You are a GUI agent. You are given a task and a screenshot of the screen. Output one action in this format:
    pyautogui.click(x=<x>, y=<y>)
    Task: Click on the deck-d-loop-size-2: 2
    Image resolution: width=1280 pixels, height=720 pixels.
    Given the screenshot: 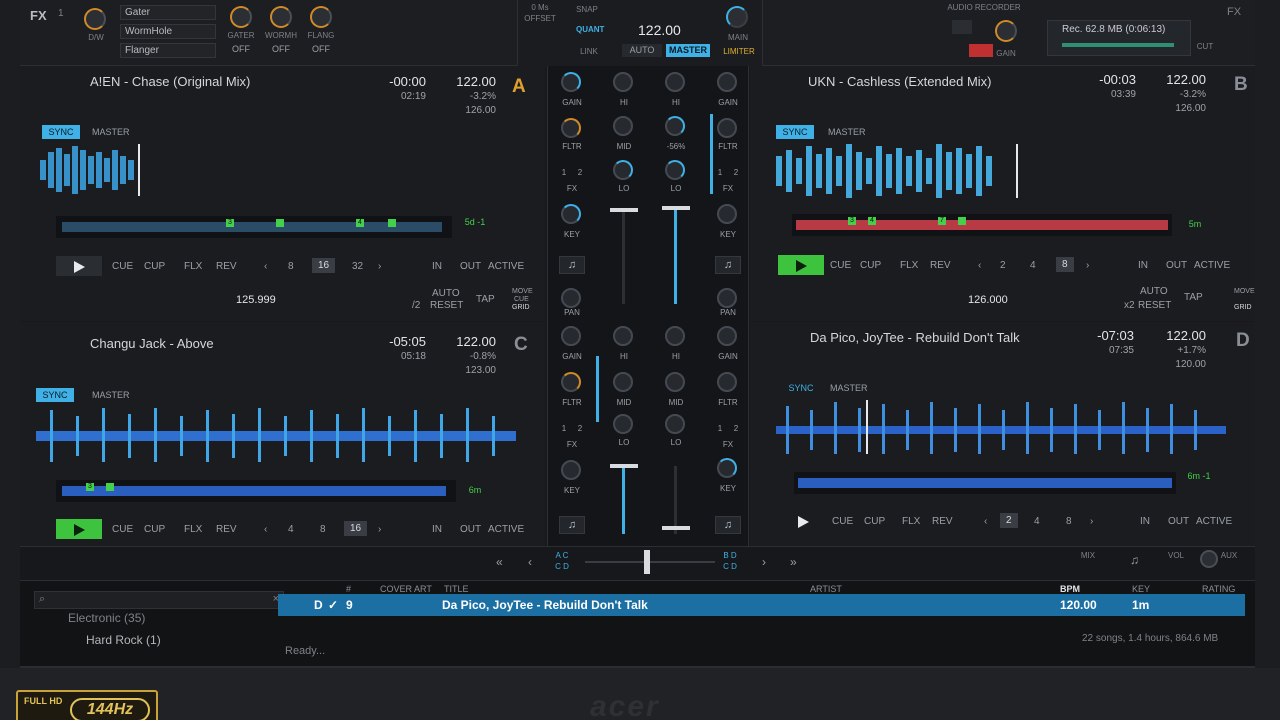 What is the action you would take?
    pyautogui.click(x=1009, y=520)
    